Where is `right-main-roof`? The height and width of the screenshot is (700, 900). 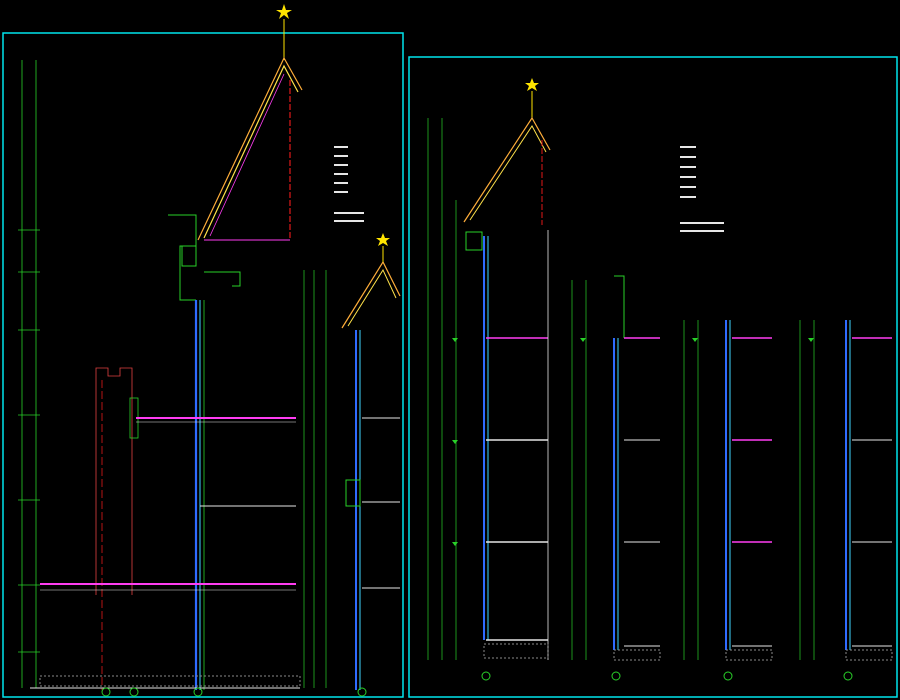
right-main-roof is located at coordinates (507, 151).